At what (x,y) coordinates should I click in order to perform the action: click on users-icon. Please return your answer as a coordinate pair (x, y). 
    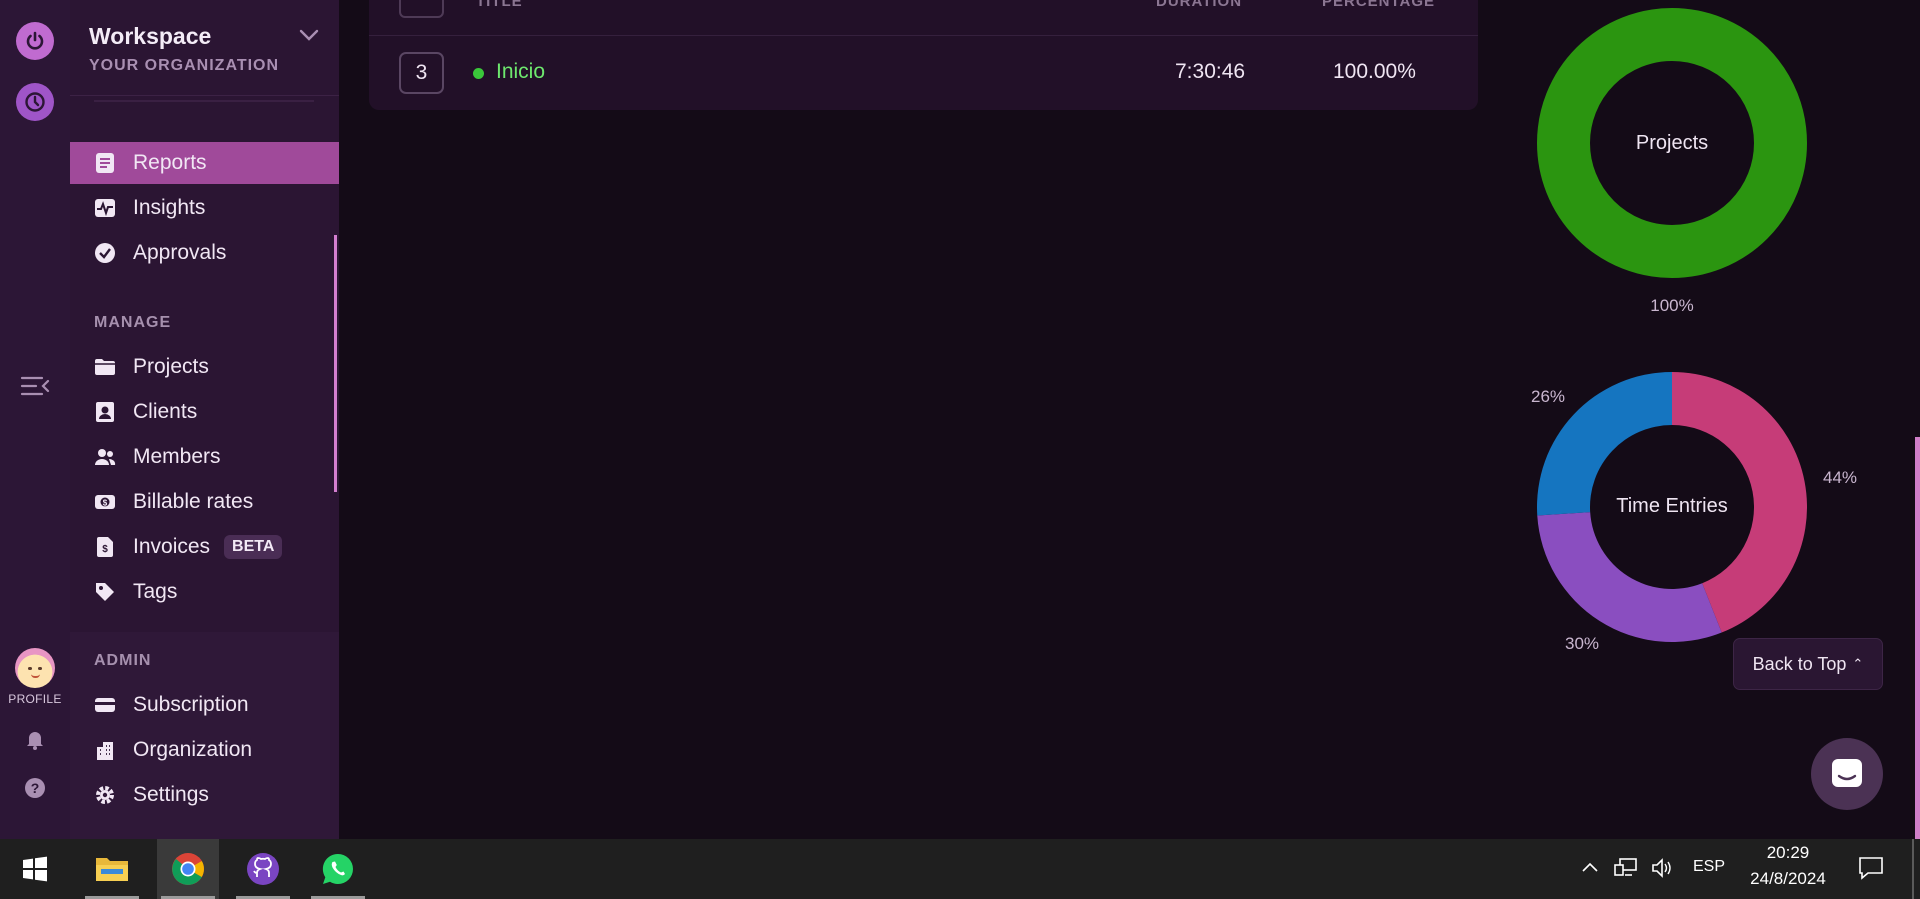
    Looking at the image, I should click on (105, 457).